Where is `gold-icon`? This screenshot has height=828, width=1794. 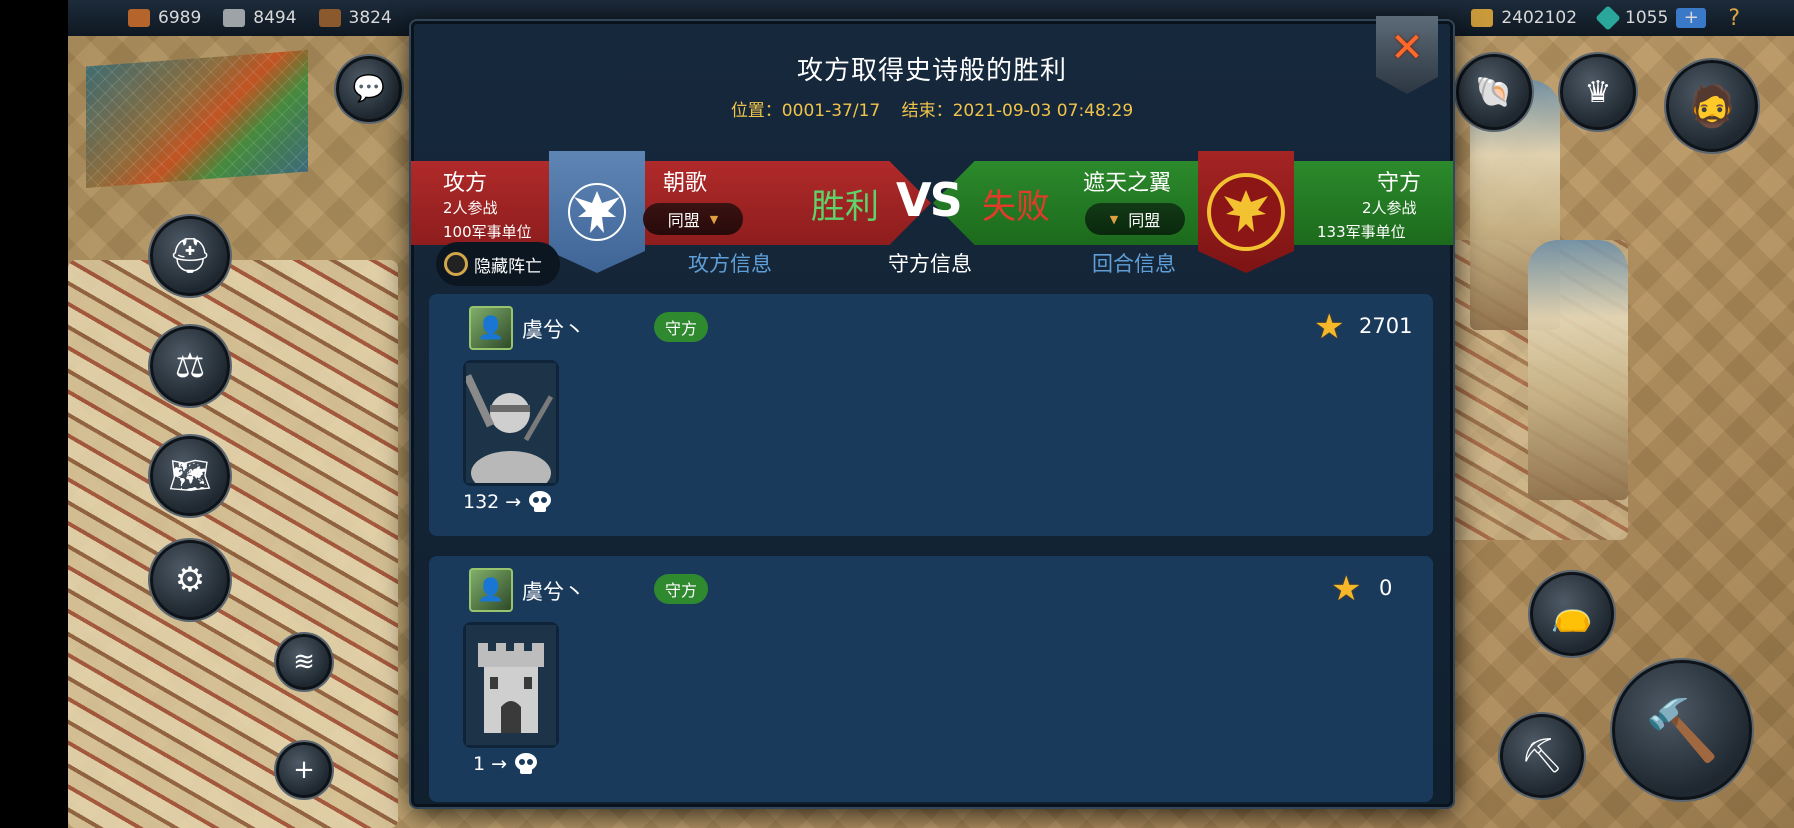 gold-icon is located at coordinates (1482, 18).